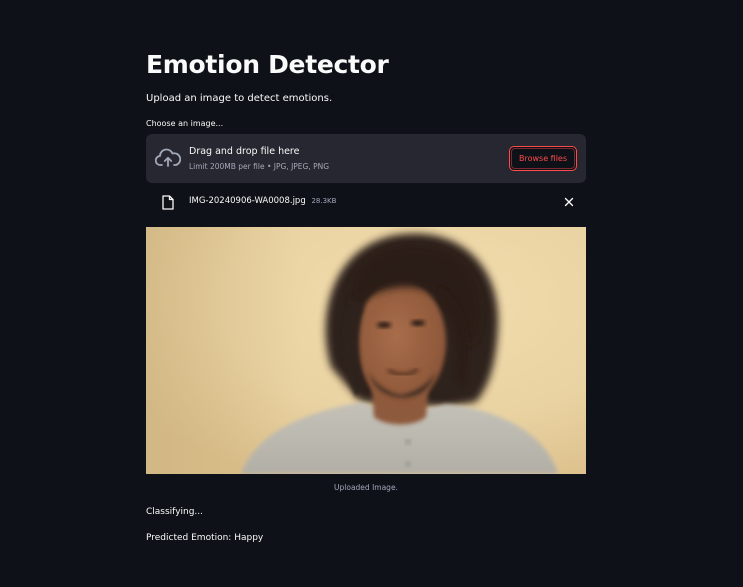  What do you see at coordinates (247, 201) in the screenshot?
I see `uploaded-file-name: IMG-20240906-WA0008.jpg` at bounding box center [247, 201].